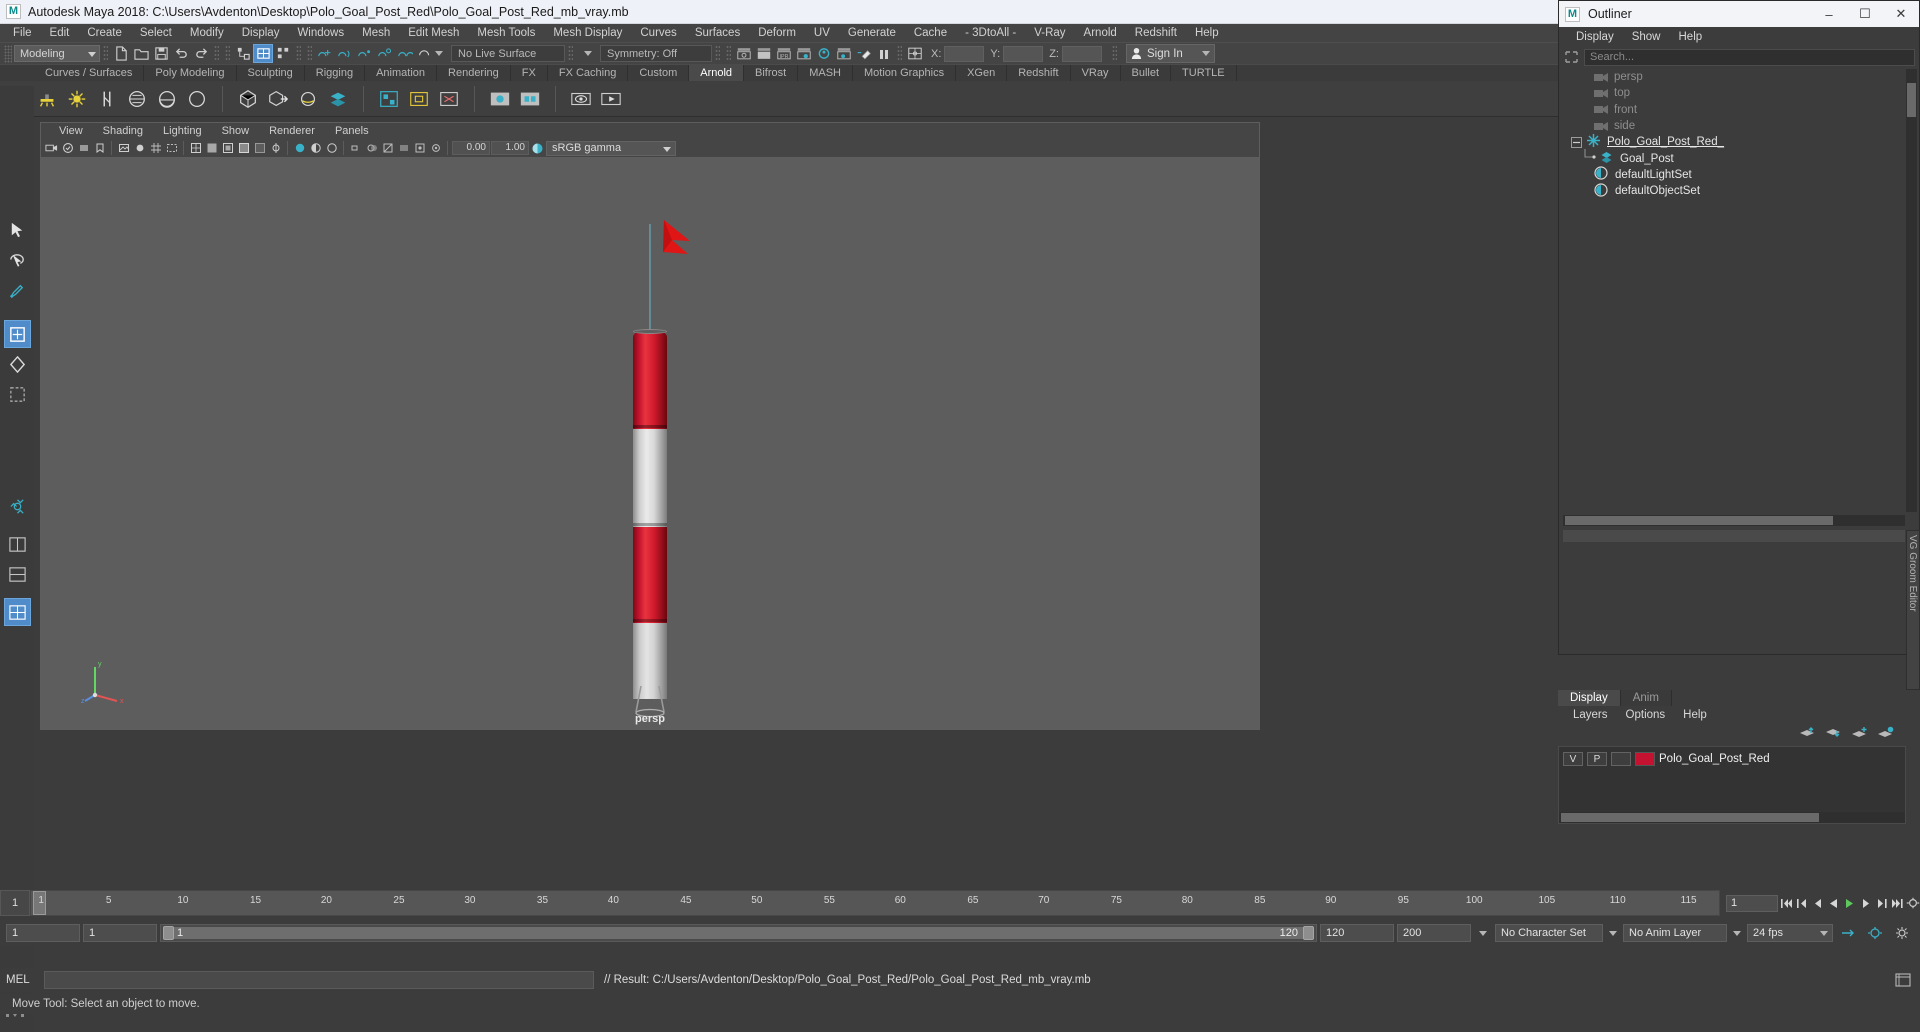 The image size is (1920, 1032). I want to click on smooth-shade-selected-icon, so click(227, 148).